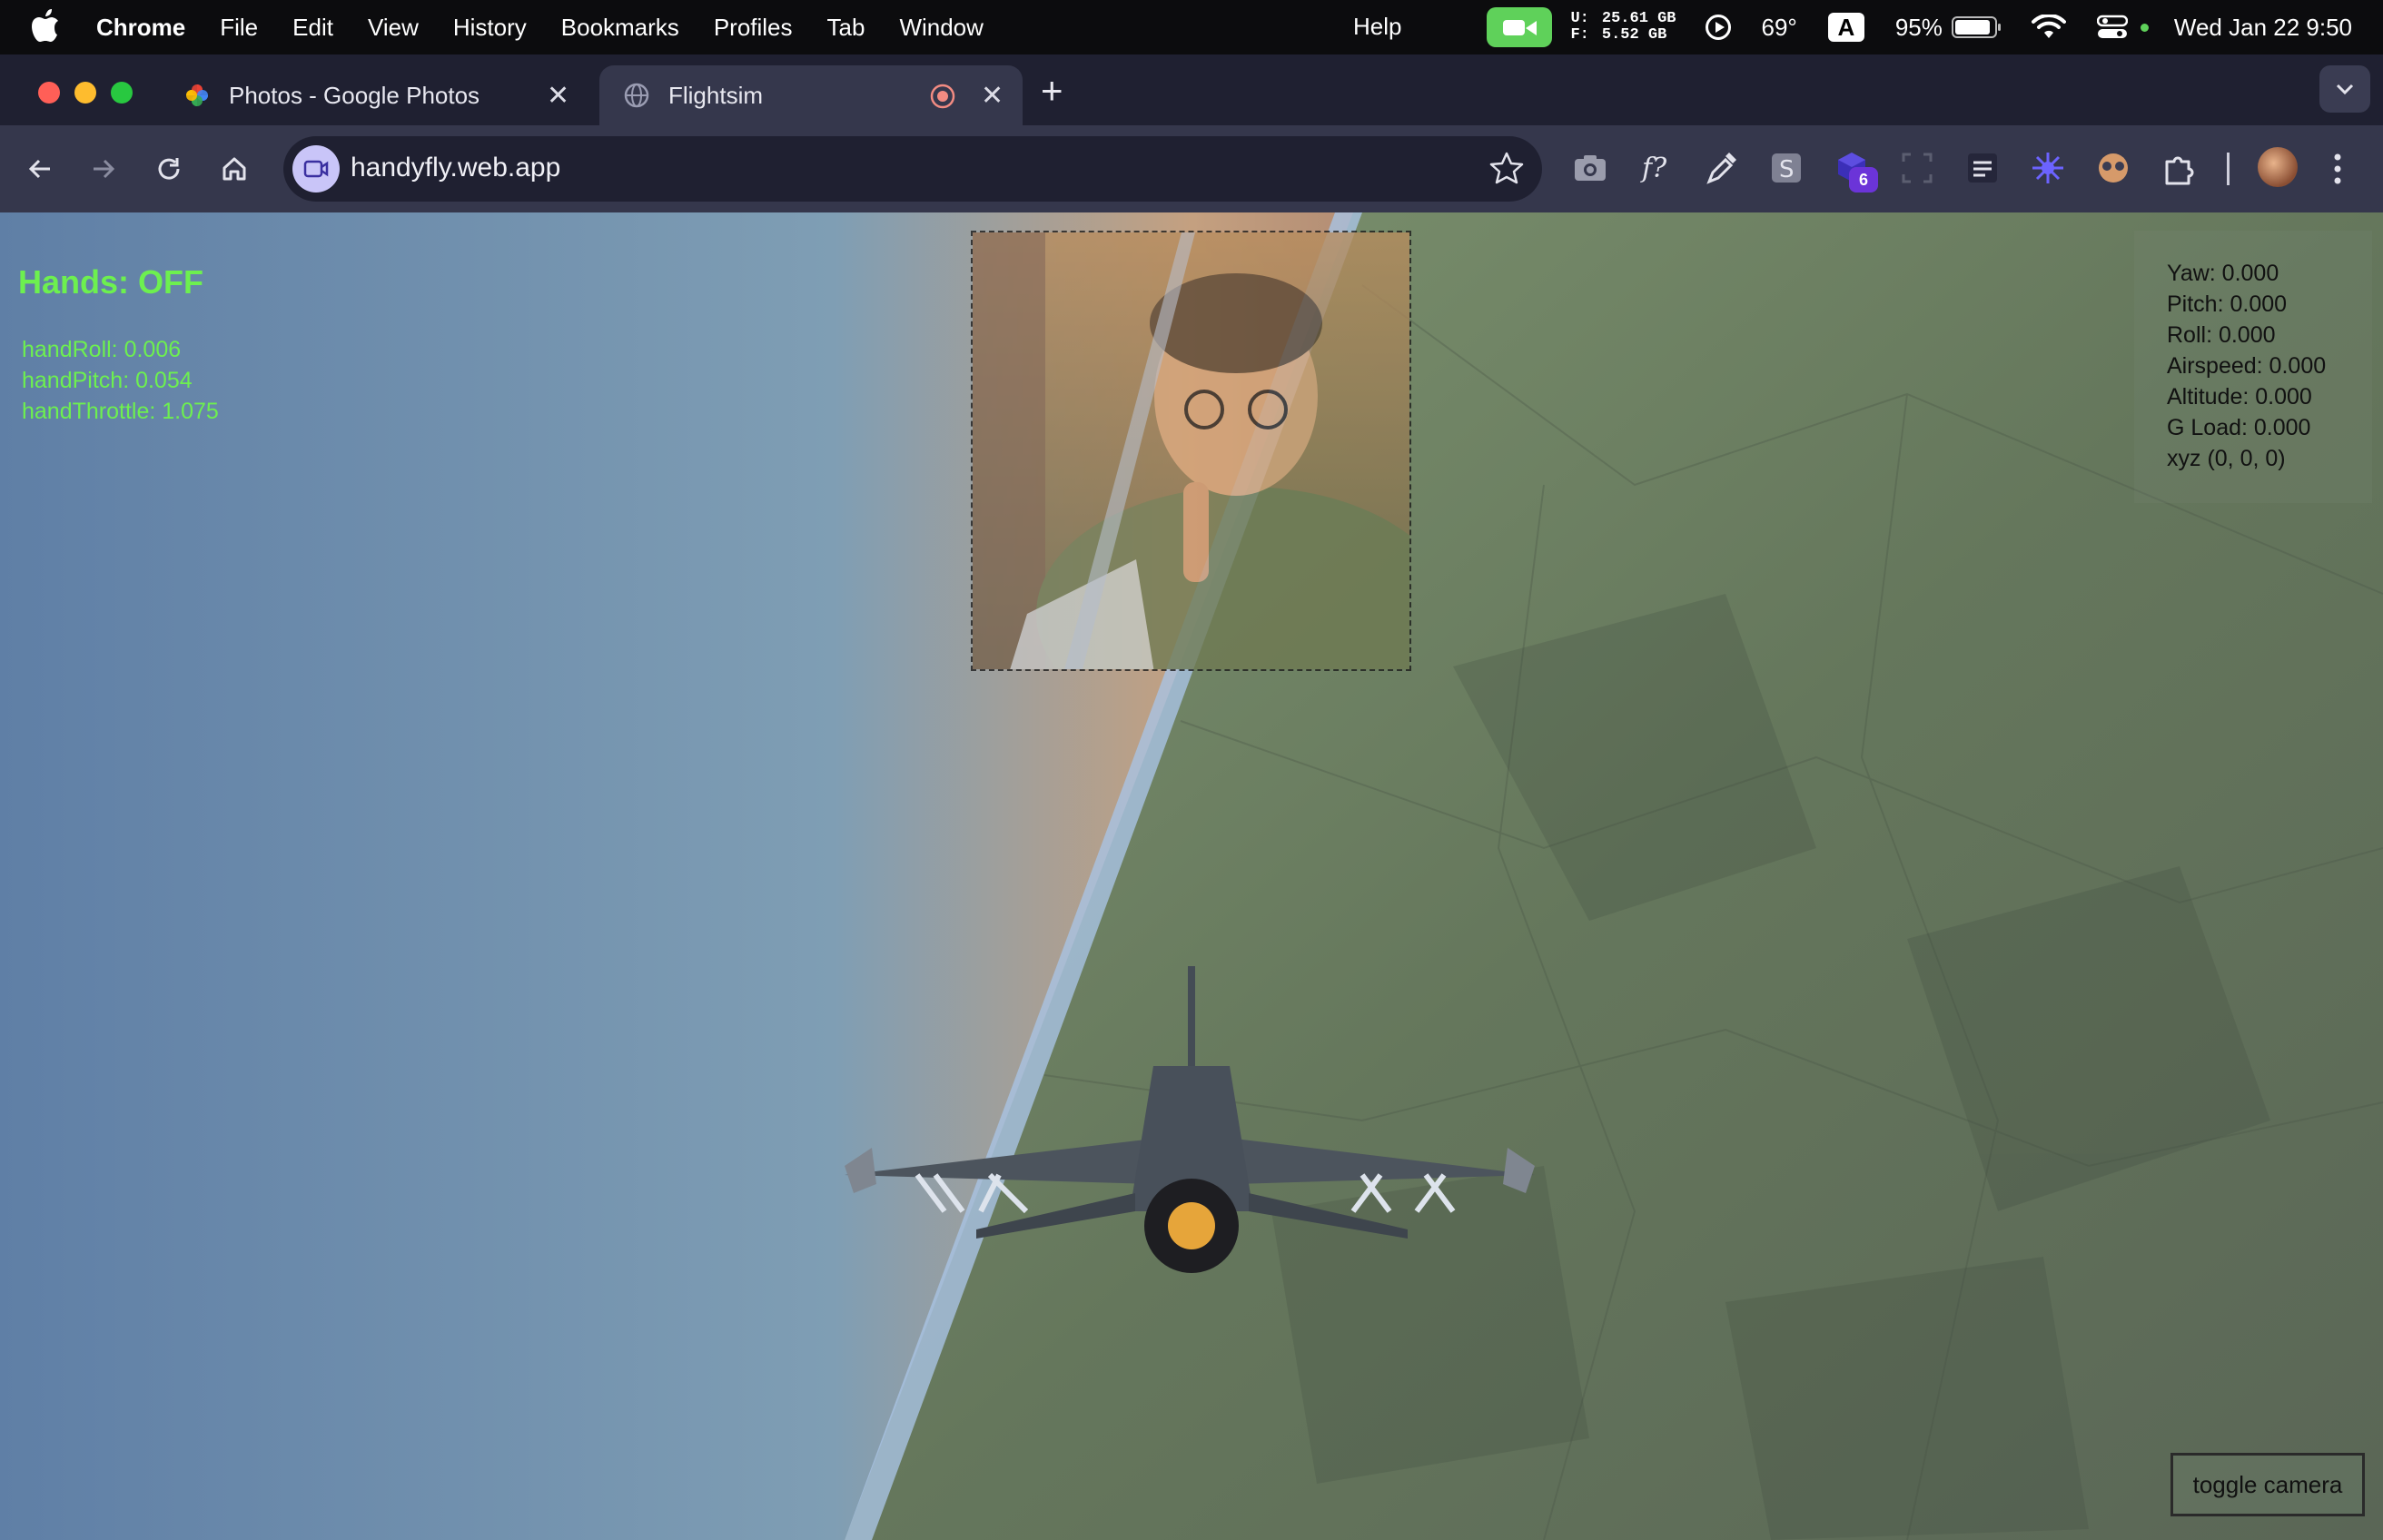  What do you see at coordinates (2226, 458) in the screenshot?
I see `xyz-value: xyz (0, 0, 0)` at bounding box center [2226, 458].